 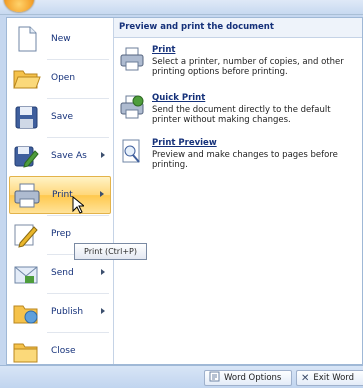 I want to click on submenu-header: Preview and print the document, so click(x=238, y=28).